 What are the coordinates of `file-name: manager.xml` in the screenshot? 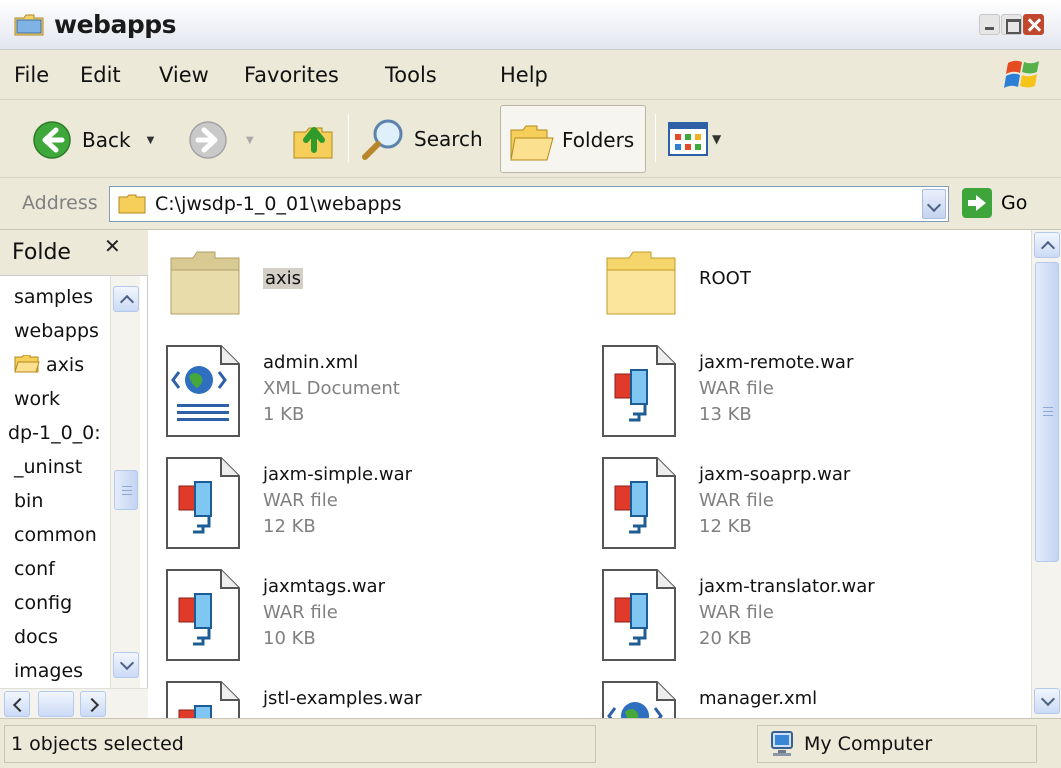 It's located at (758, 698).